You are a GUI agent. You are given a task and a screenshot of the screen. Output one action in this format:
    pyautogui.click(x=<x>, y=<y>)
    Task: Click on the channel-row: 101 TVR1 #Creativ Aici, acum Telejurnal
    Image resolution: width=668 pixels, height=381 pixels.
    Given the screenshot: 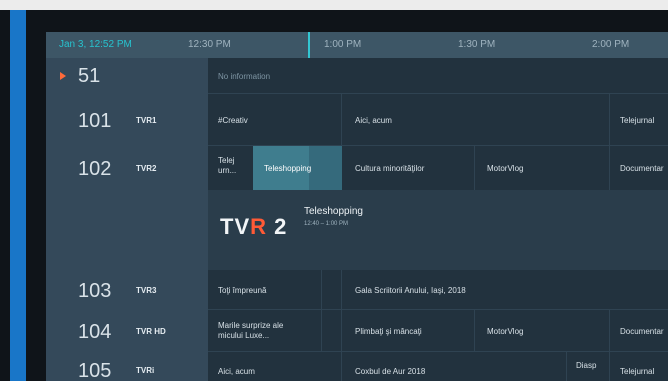 What is the action you would take?
    pyautogui.click(x=357, y=120)
    